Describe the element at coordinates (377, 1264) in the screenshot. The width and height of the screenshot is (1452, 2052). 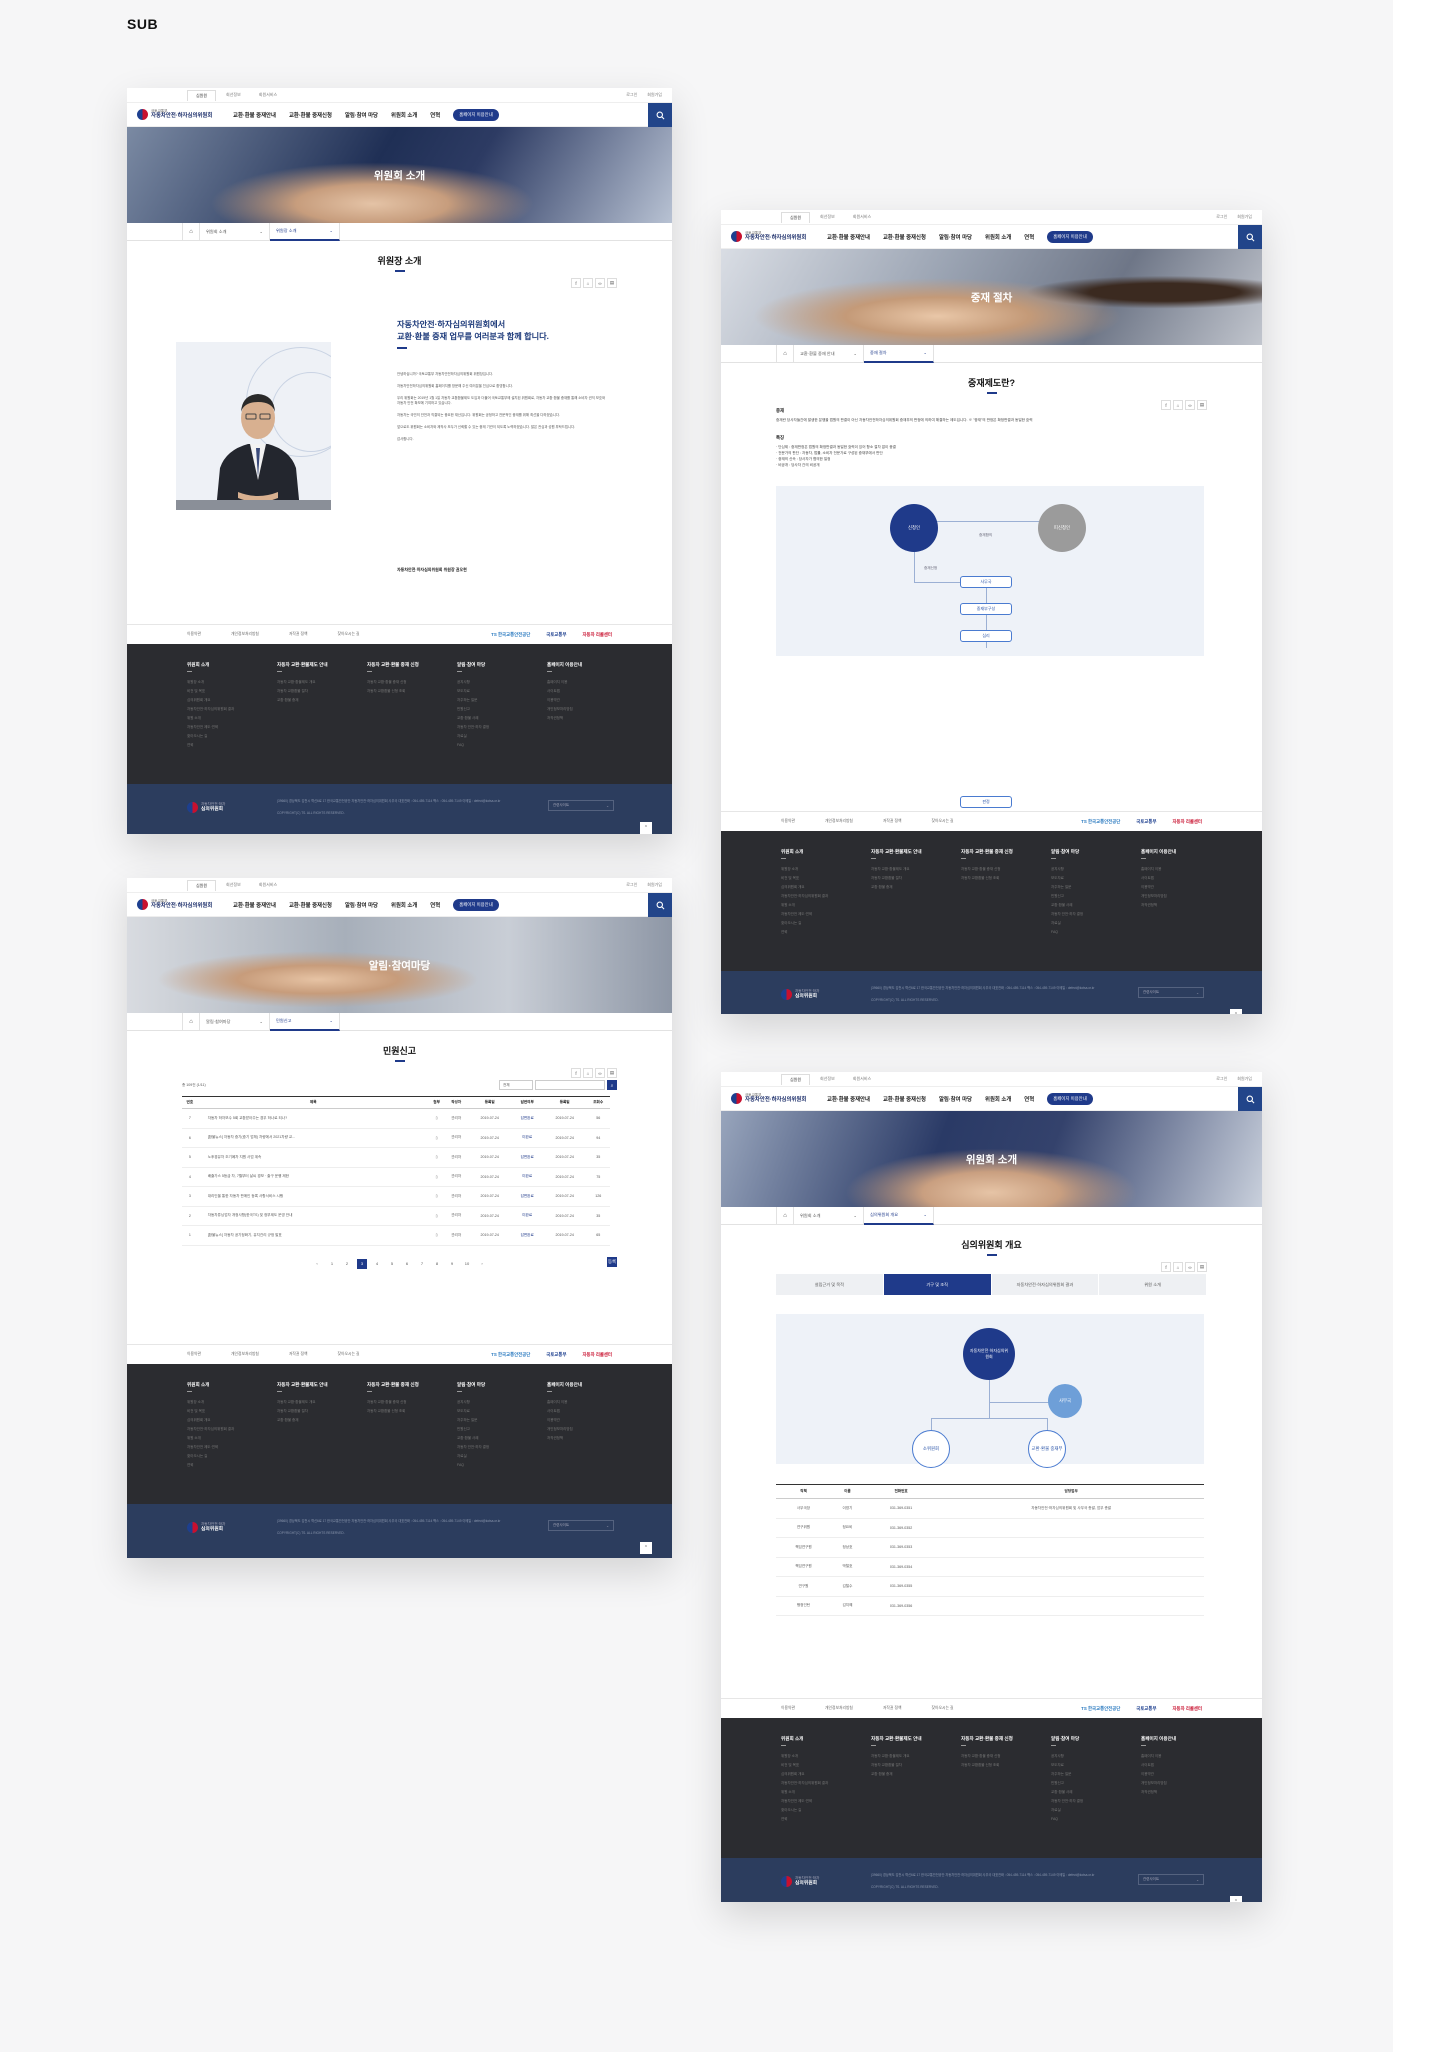
I see `page-link: 4` at that location.